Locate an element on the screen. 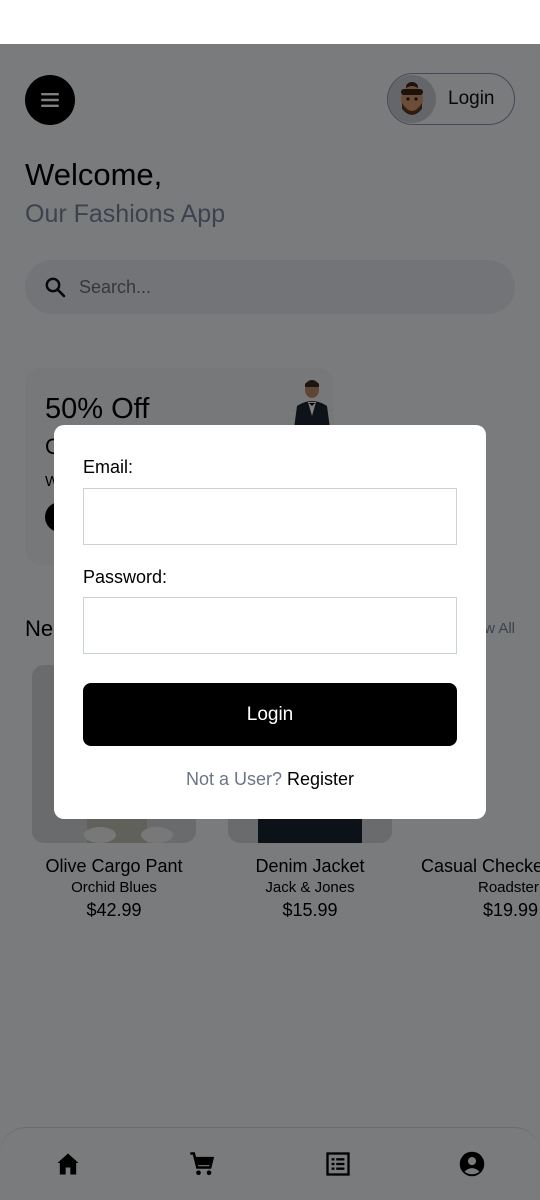 This screenshot has width=540, height=1200. password-field is located at coordinates (270, 625).